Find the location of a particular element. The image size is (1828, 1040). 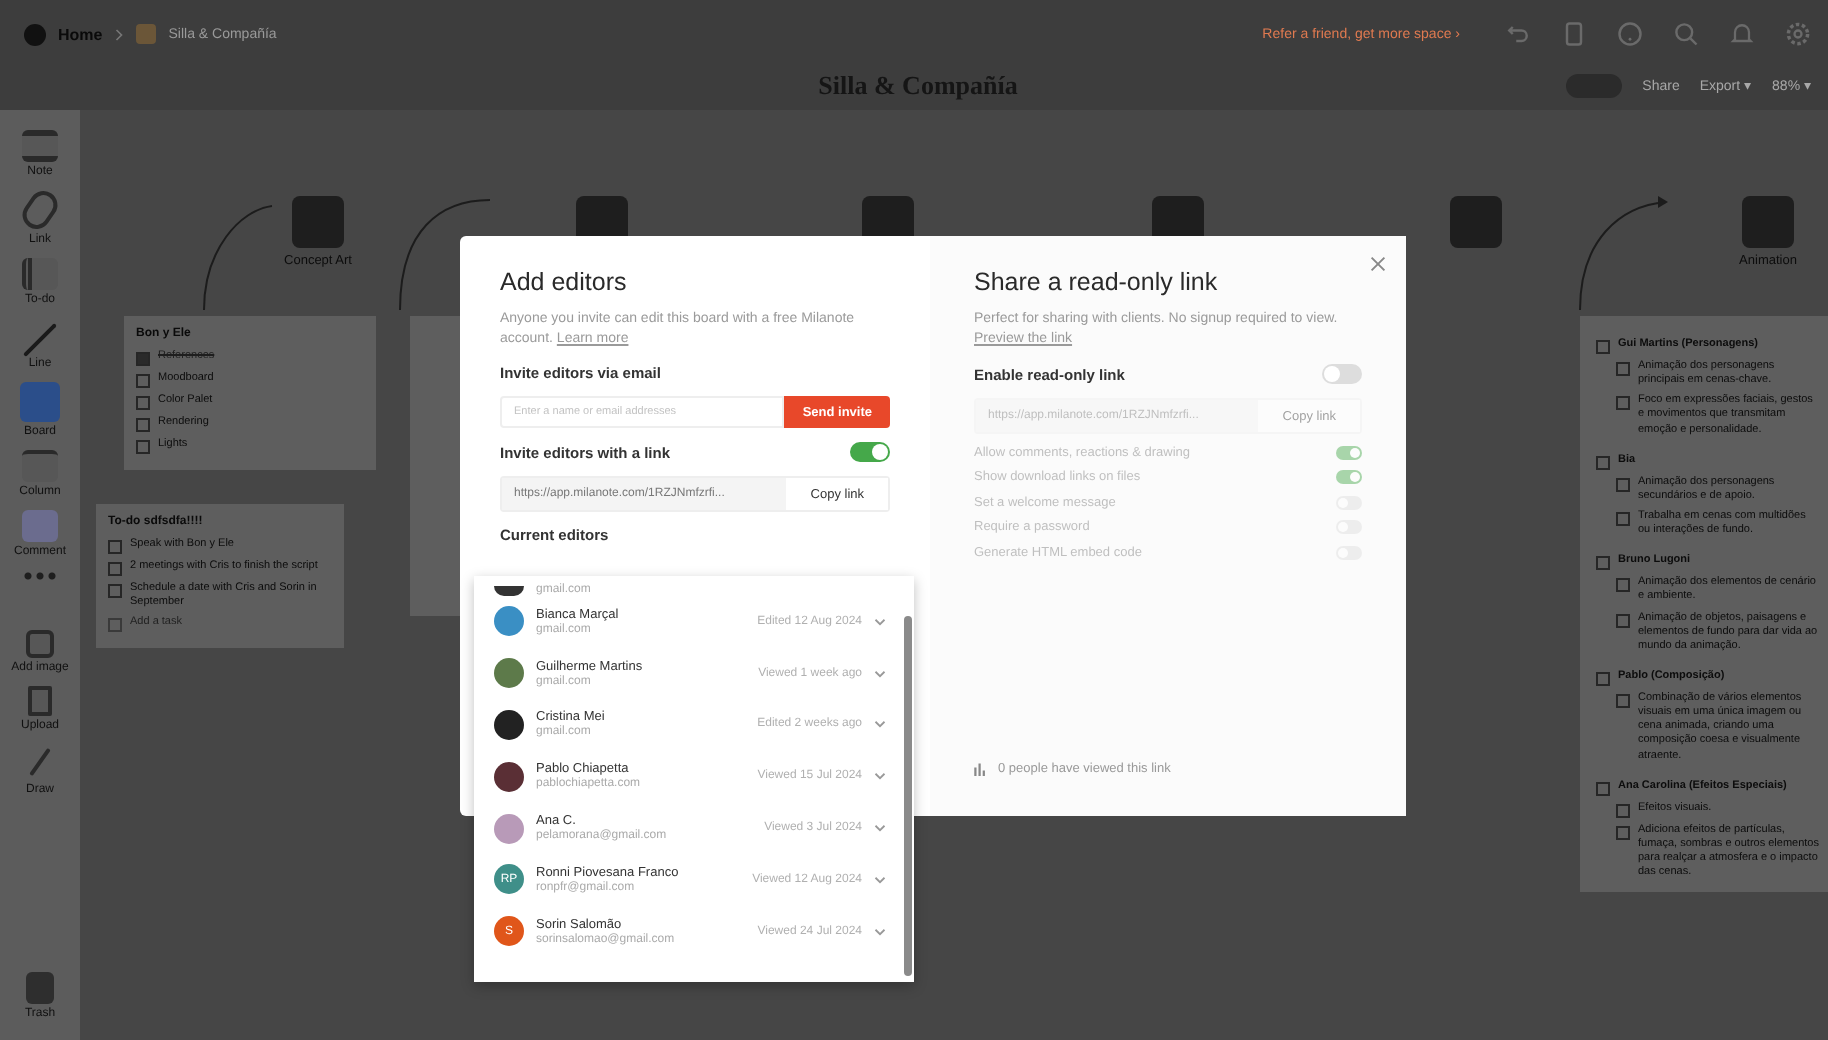

todo-card is located at coordinates (1704, 604).